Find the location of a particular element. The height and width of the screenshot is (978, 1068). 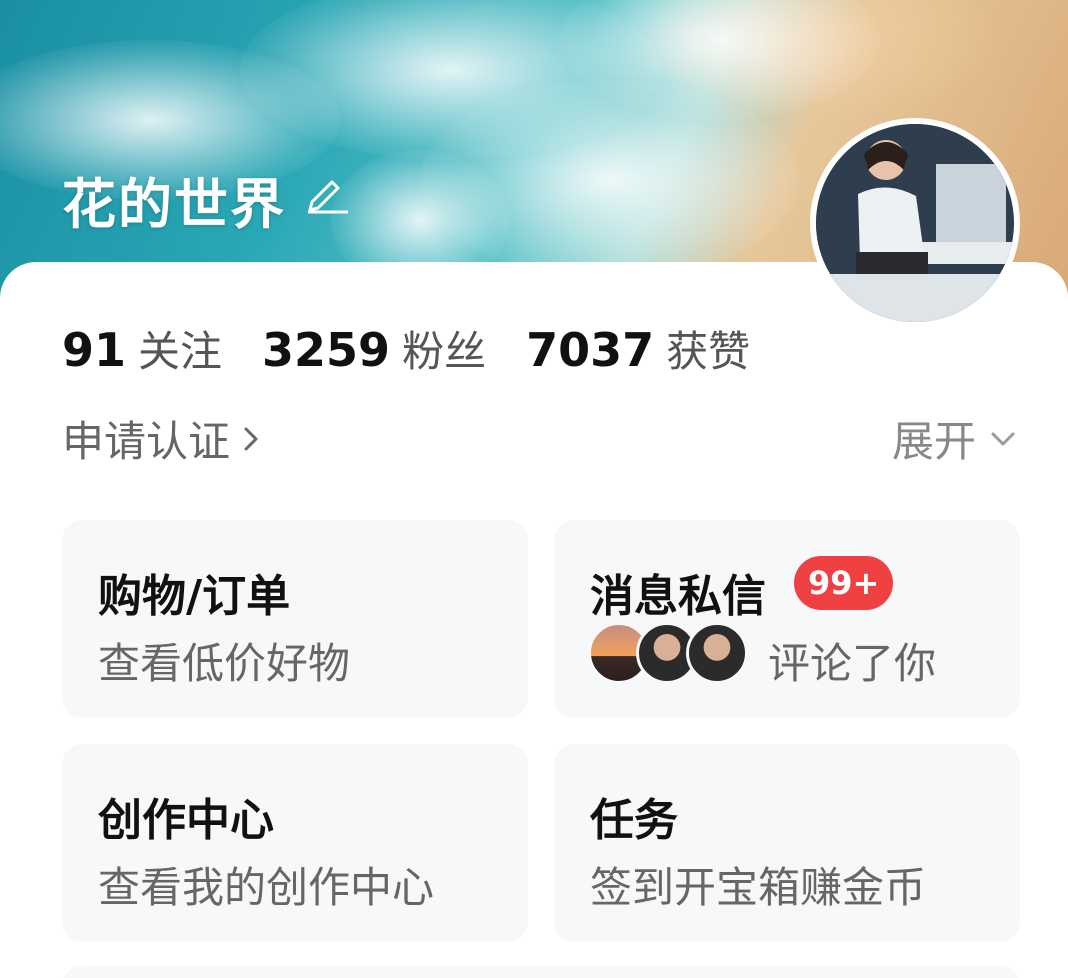

avatar-illustration is located at coordinates (915, 223).